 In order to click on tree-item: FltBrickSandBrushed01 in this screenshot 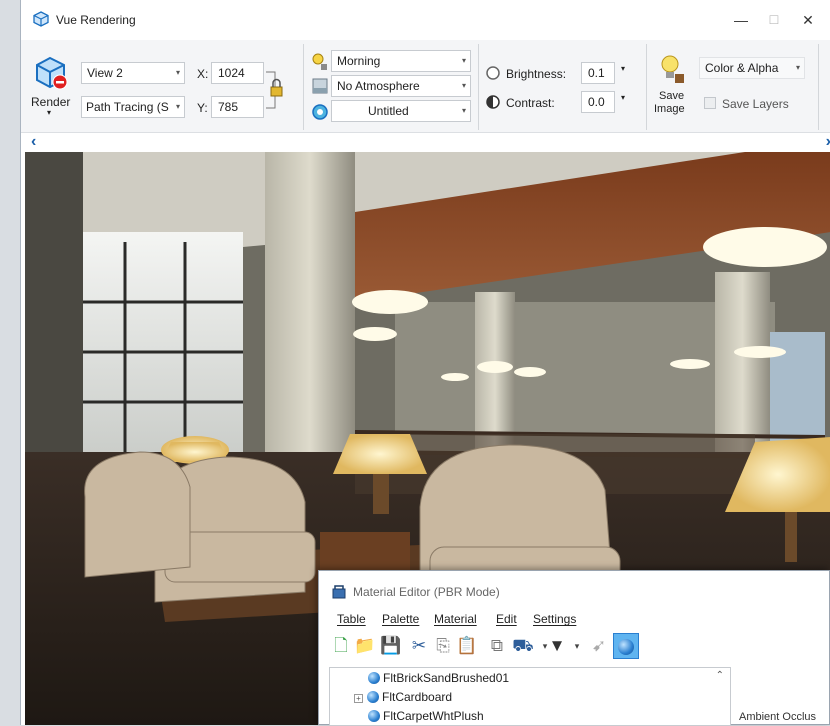, I will do `click(438, 678)`.